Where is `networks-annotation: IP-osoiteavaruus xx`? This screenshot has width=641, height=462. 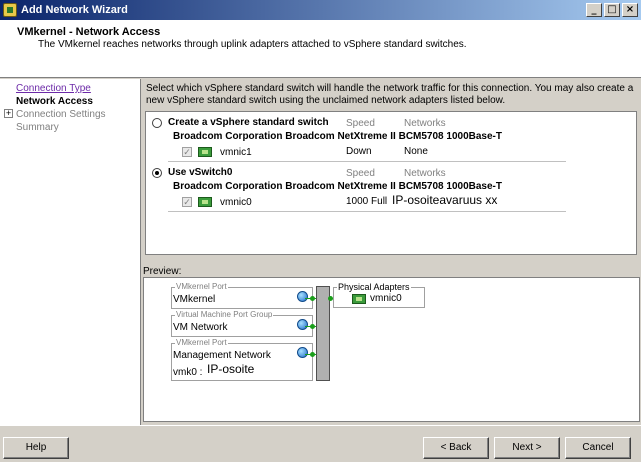
networks-annotation: IP-osoiteavaruus xx is located at coordinates (445, 200).